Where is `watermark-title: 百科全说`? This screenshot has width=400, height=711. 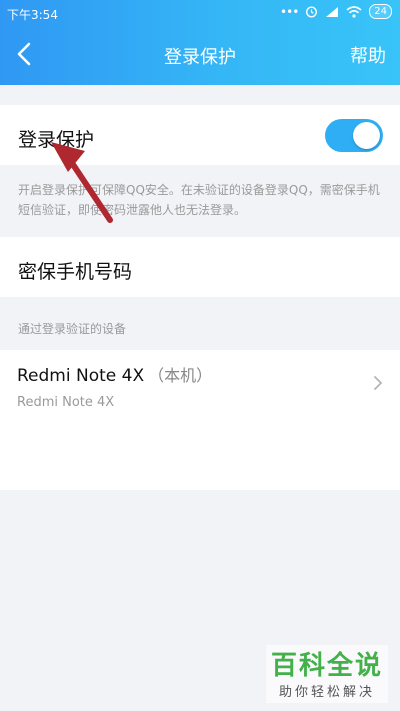
watermark-title: 百科全说 is located at coordinates (326, 666).